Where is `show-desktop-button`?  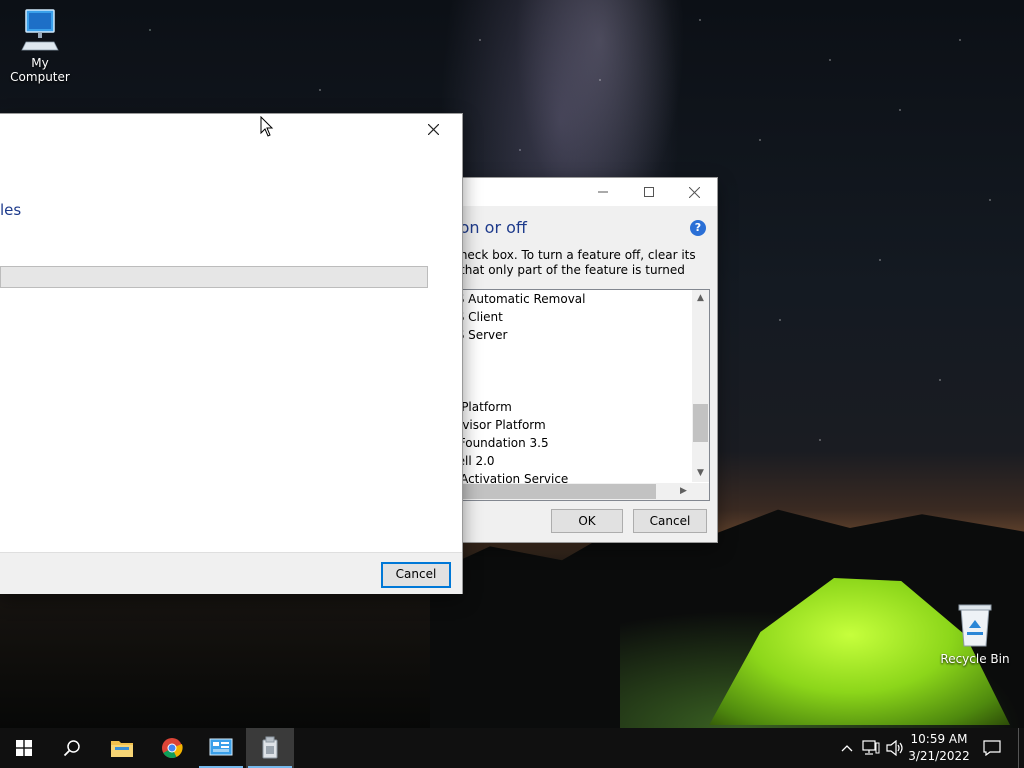
show-desktop-button is located at coordinates (1021, 748).